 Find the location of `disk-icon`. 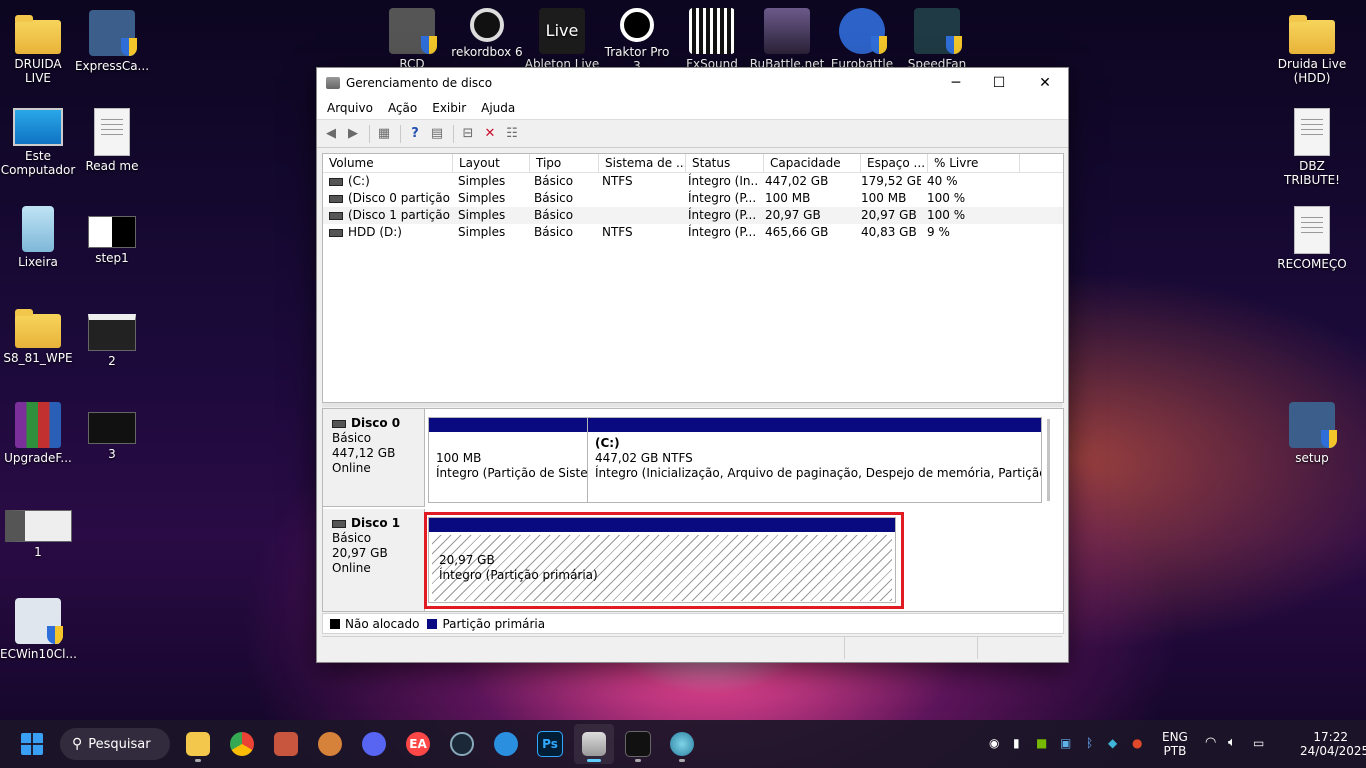

disk-icon is located at coordinates (339, 523).